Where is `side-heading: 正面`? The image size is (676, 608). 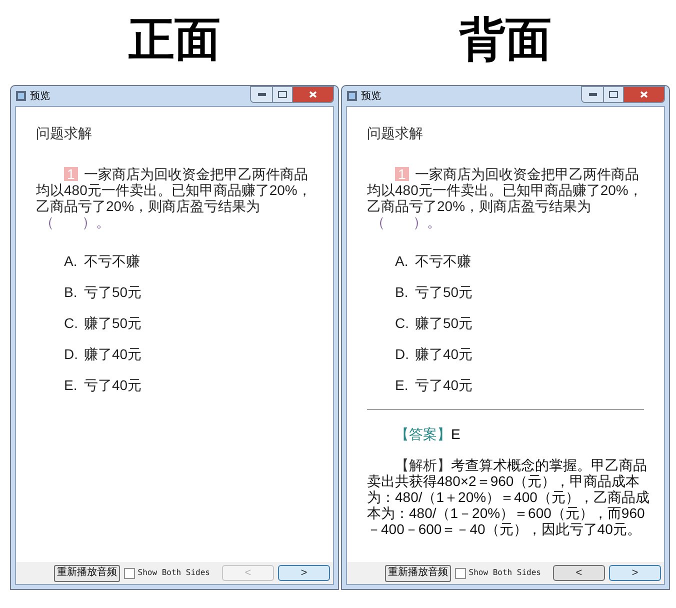 side-heading: 正面 is located at coordinates (174, 40).